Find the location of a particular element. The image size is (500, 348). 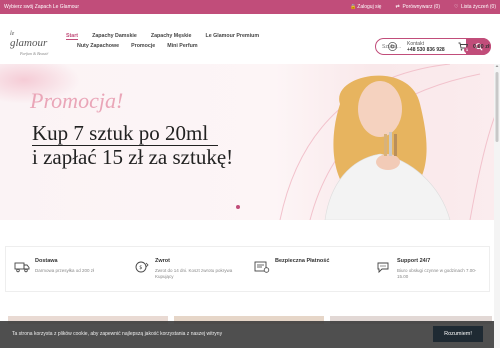

feature-title: Bezpieczna Płatność is located at coordinates (302, 261).